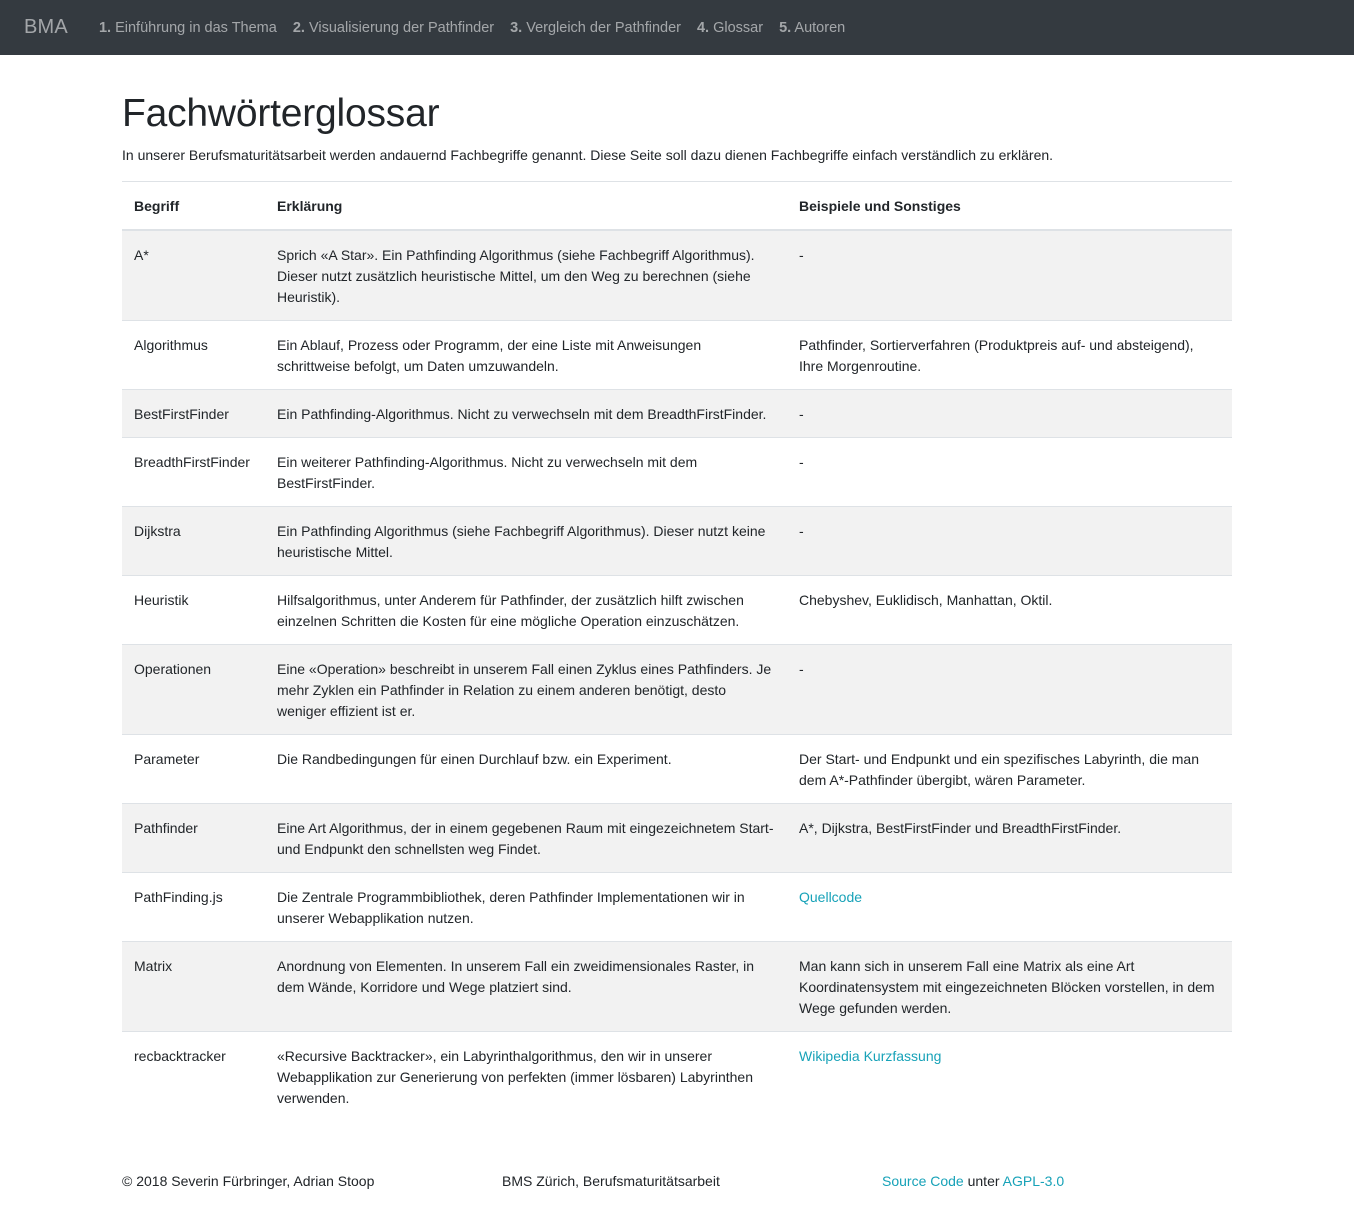 The height and width of the screenshot is (1206, 1354). What do you see at coordinates (516, 27) in the screenshot?
I see `nav-link-number: 3.` at bounding box center [516, 27].